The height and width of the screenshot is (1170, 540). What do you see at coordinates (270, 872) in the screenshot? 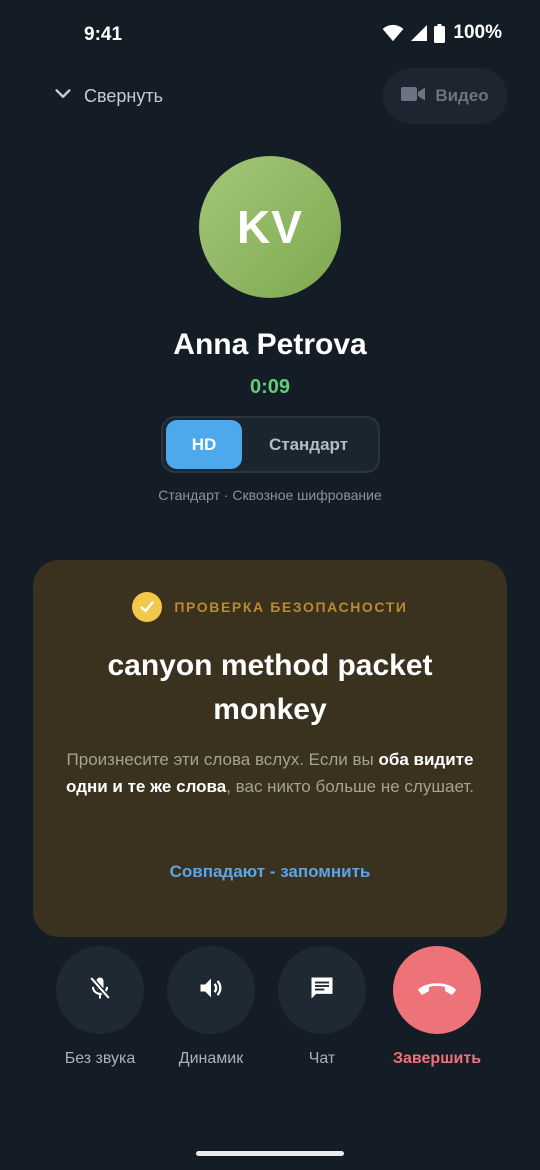
I see `confirm-match-button: Совпадают - запомнить` at bounding box center [270, 872].